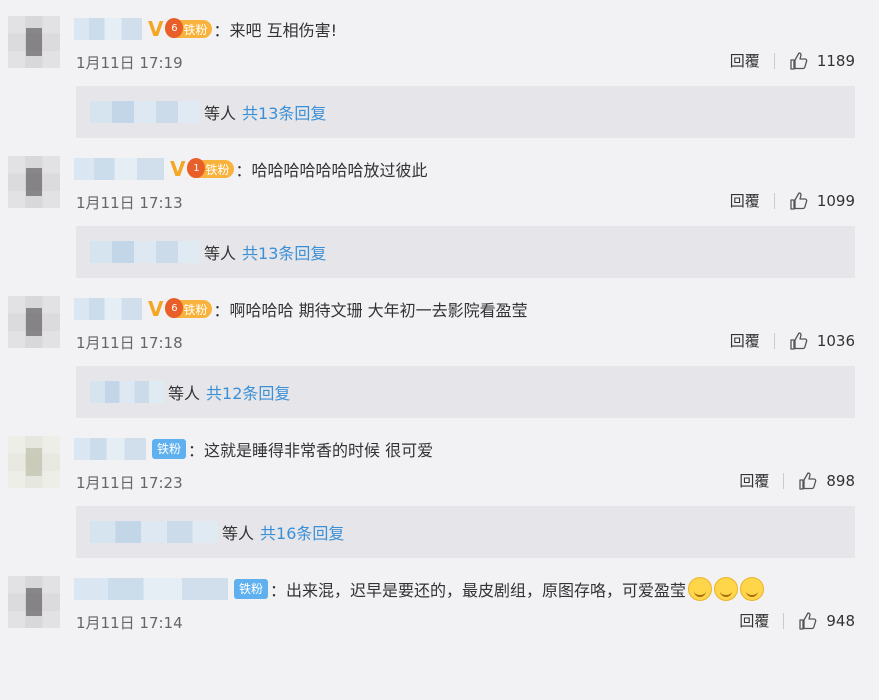 The width and height of the screenshot is (879, 700). I want to click on comment-actions: 回覆 1036, so click(792, 340).